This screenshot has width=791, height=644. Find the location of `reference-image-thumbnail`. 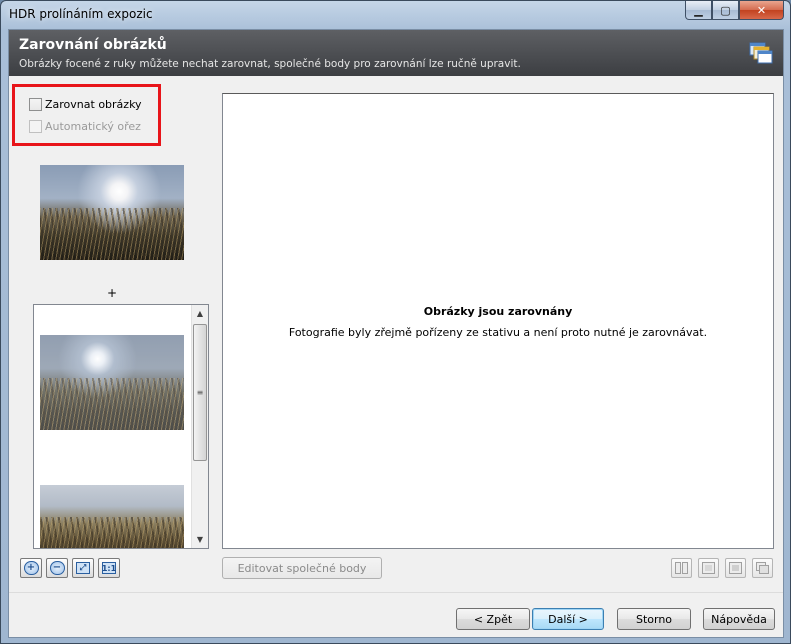

reference-image-thumbnail is located at coordinates (112, 212).